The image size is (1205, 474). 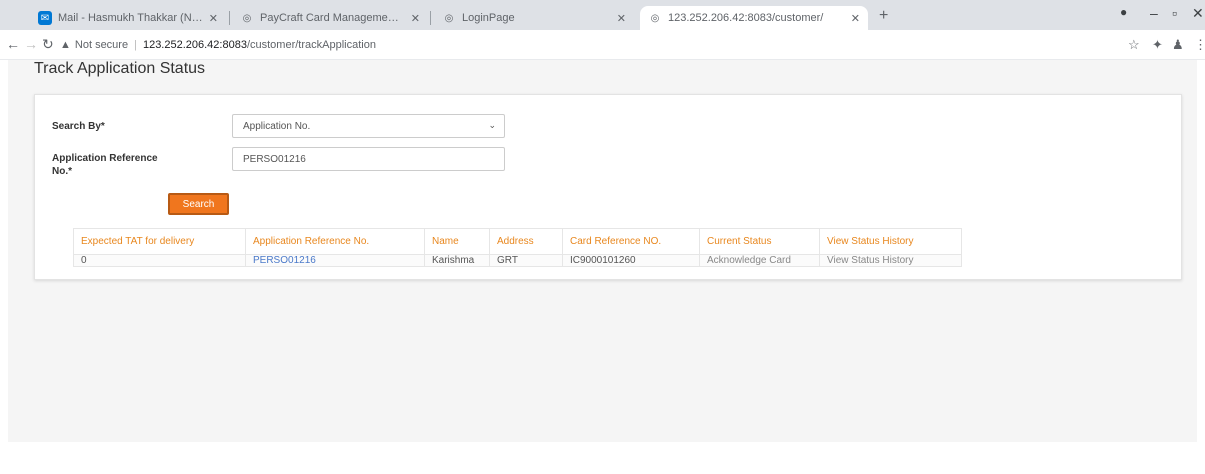 I want to click on search-by-label-text: Search By, so click(x=76, y=126).